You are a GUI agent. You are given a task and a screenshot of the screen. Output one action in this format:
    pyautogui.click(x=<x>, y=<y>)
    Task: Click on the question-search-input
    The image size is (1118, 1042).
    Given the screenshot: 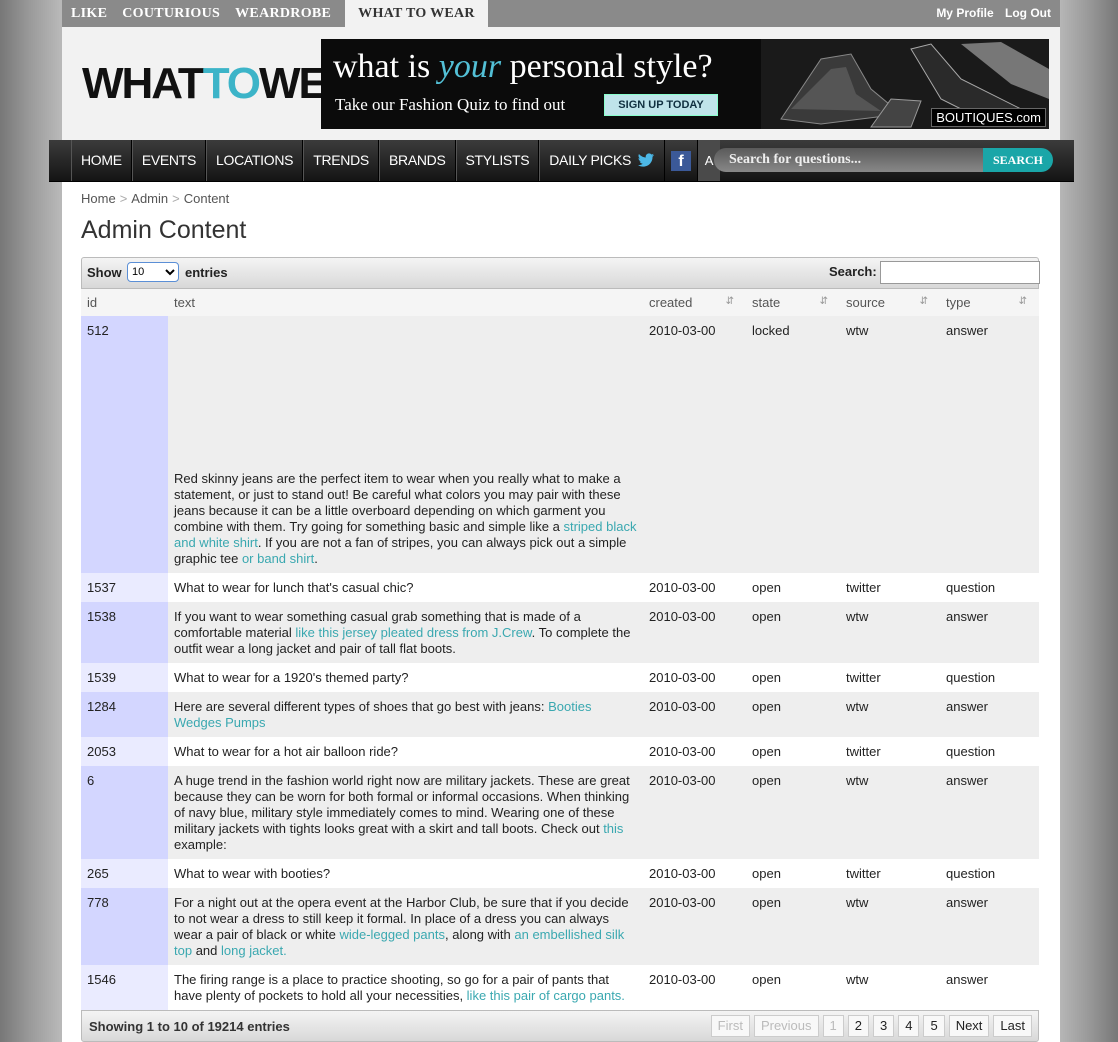 What is the action you would take?
    pyautogui.click(x=849, y=160)
    